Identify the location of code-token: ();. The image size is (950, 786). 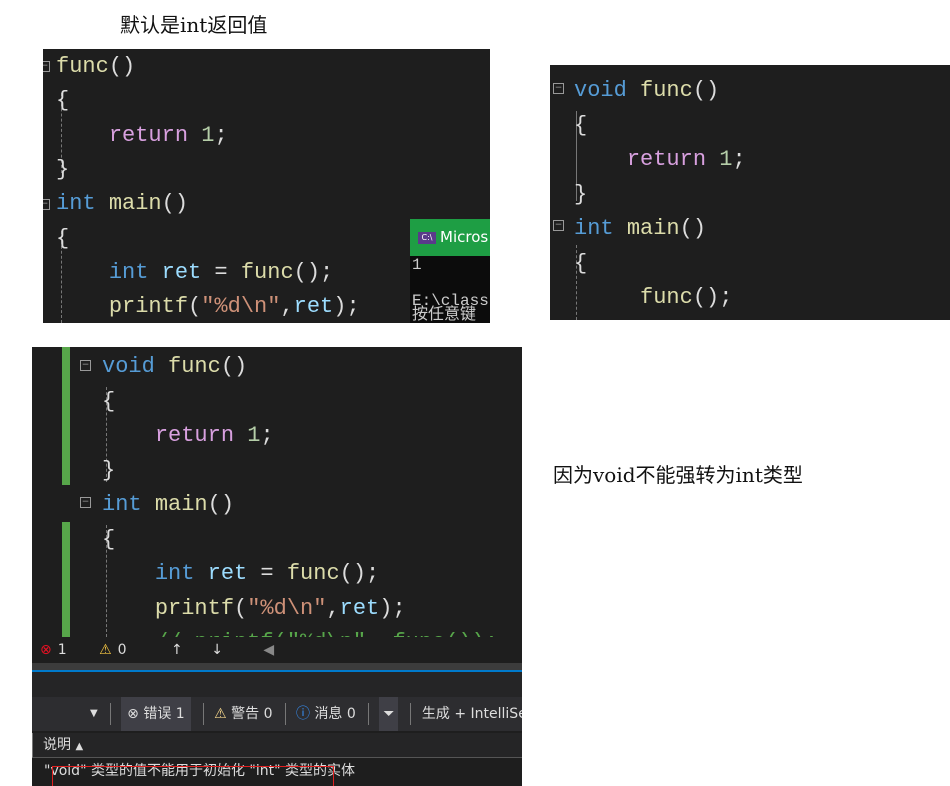
(712, 297).